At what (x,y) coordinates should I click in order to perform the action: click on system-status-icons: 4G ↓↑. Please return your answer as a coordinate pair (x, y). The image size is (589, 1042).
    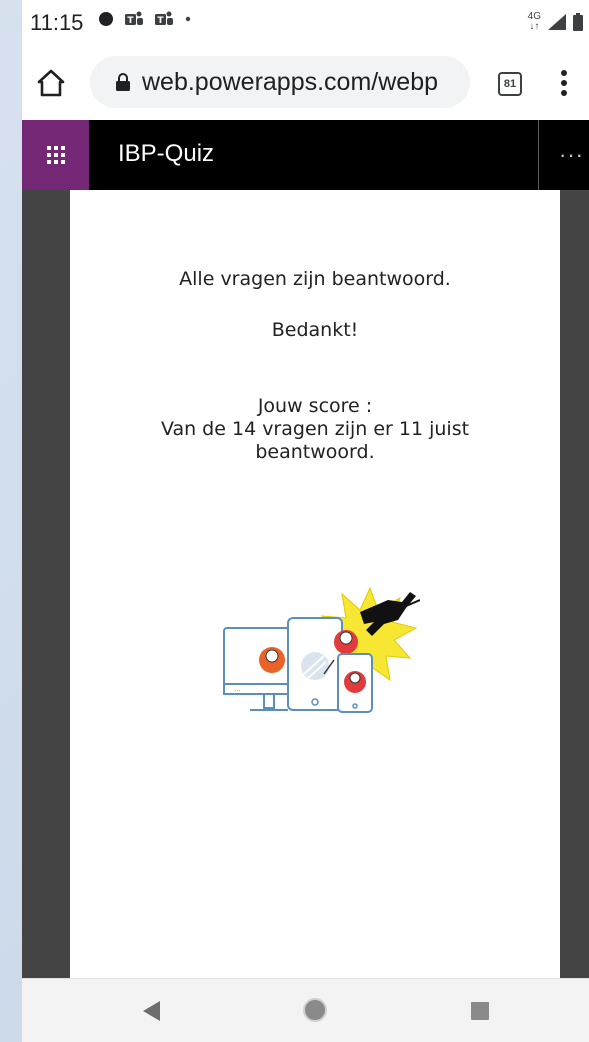
    Looking at the image, I should click on (555, 22).